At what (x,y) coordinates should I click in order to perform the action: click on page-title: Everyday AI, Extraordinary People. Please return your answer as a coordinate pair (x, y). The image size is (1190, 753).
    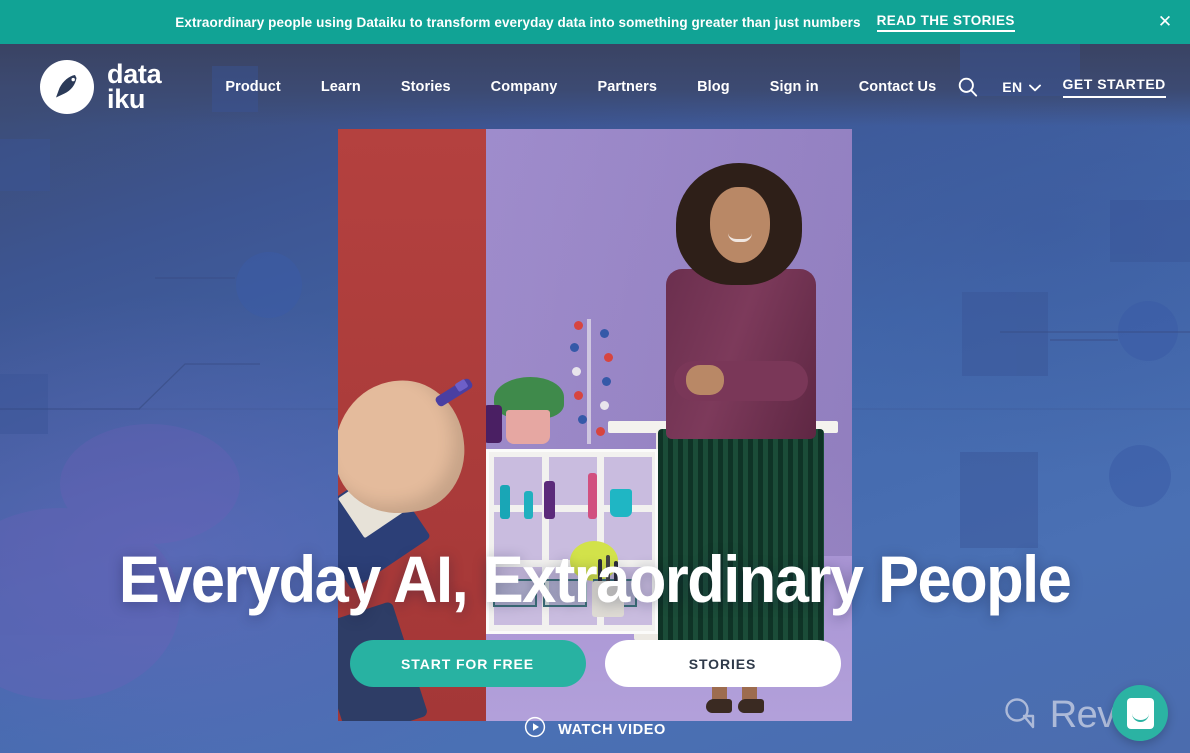
    Looking at the image, I should click on (595, 579).